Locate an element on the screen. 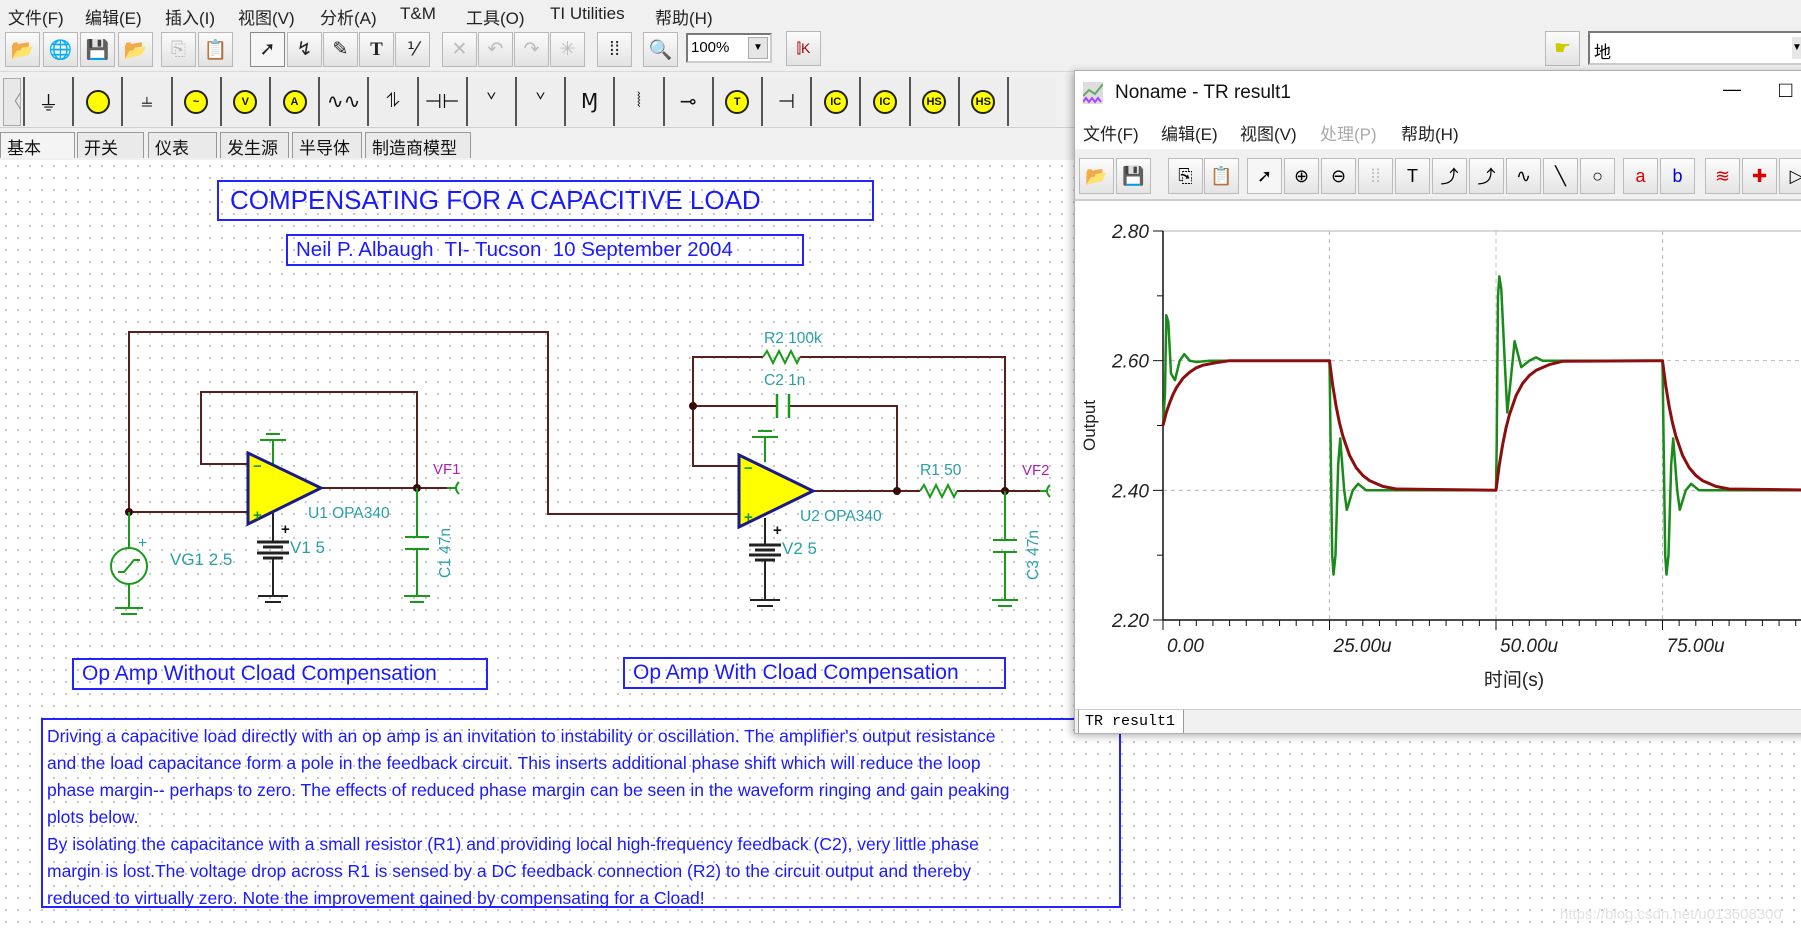 The width and height of the screenshot is (1801, 931). transformer-m-icon: Ɱ is located at coordinates (590, 102).